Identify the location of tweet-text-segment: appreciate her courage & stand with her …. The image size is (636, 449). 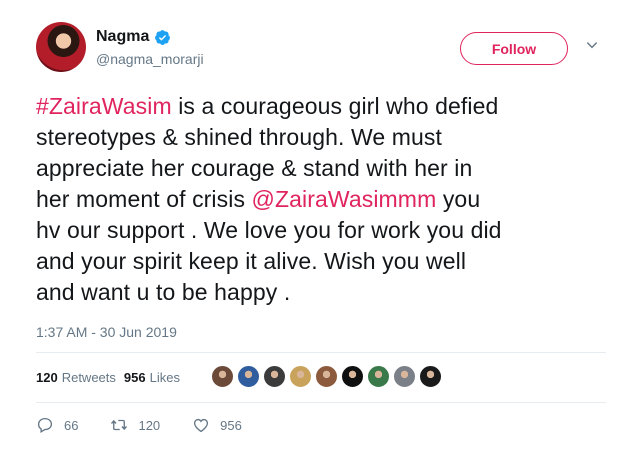
(254, 168).